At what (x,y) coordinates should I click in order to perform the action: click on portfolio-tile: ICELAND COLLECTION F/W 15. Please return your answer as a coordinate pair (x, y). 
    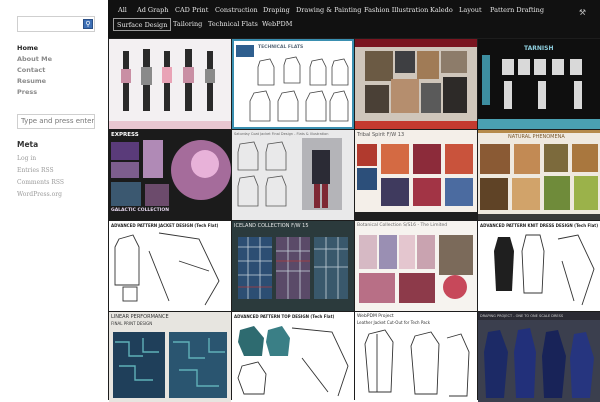
    Looking at the image, I should click on (293, 266).